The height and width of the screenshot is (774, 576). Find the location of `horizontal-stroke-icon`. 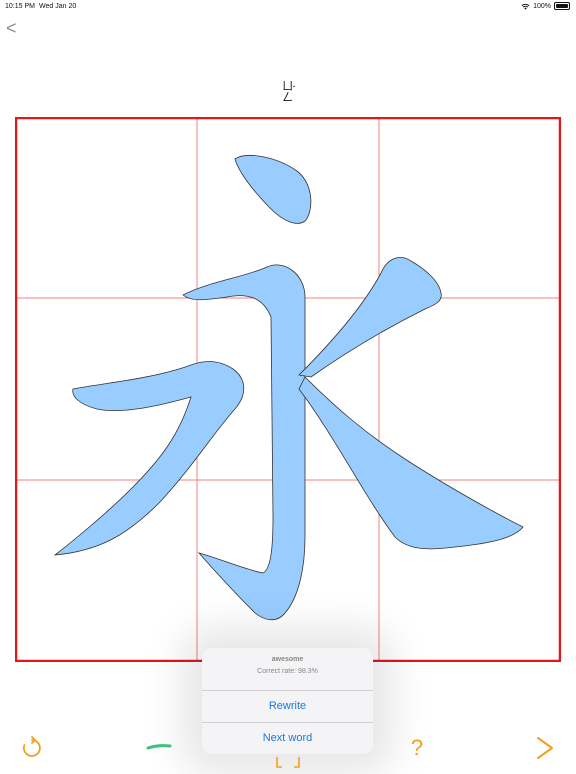

horizontal-stroke-icon is located at coordinates (159, 747).